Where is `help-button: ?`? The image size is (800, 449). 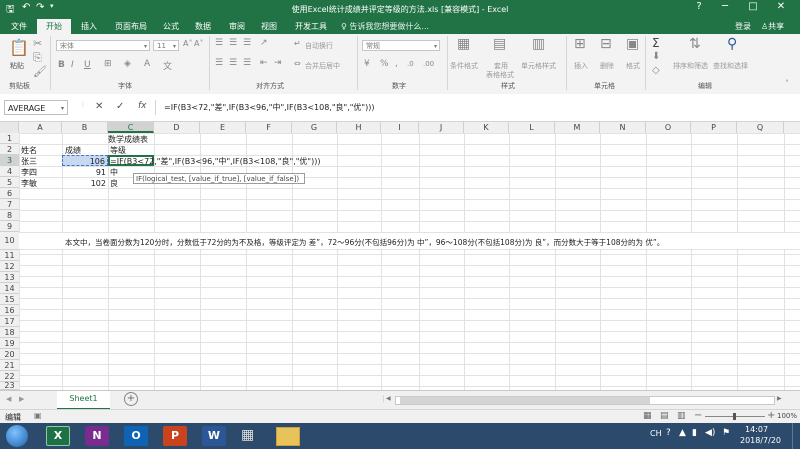 help-button: ? is located at coordinates (699, 6).